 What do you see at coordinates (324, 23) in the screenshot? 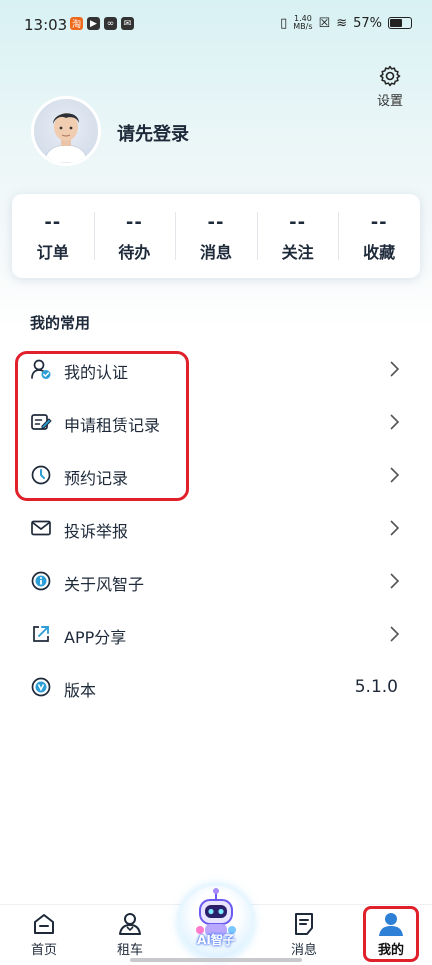
I see `sim-icon: ☒` at bounding box center [324, 23].